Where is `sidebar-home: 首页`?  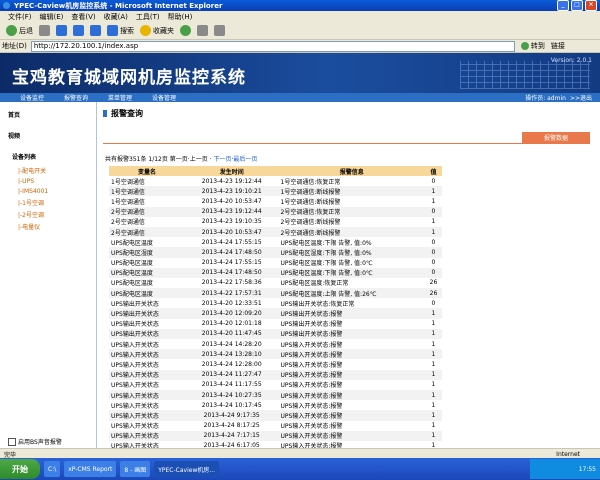
sidebar-home: 首页 is located at coordinates (48, 110).